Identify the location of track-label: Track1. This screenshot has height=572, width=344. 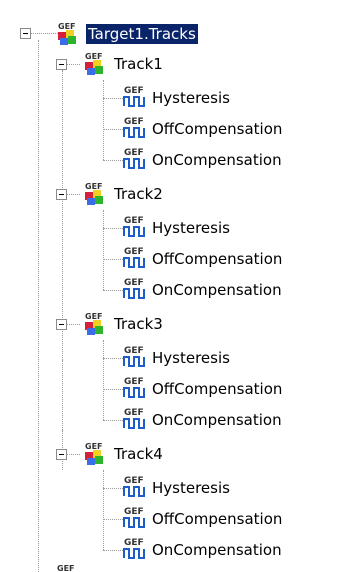
(138, 64).